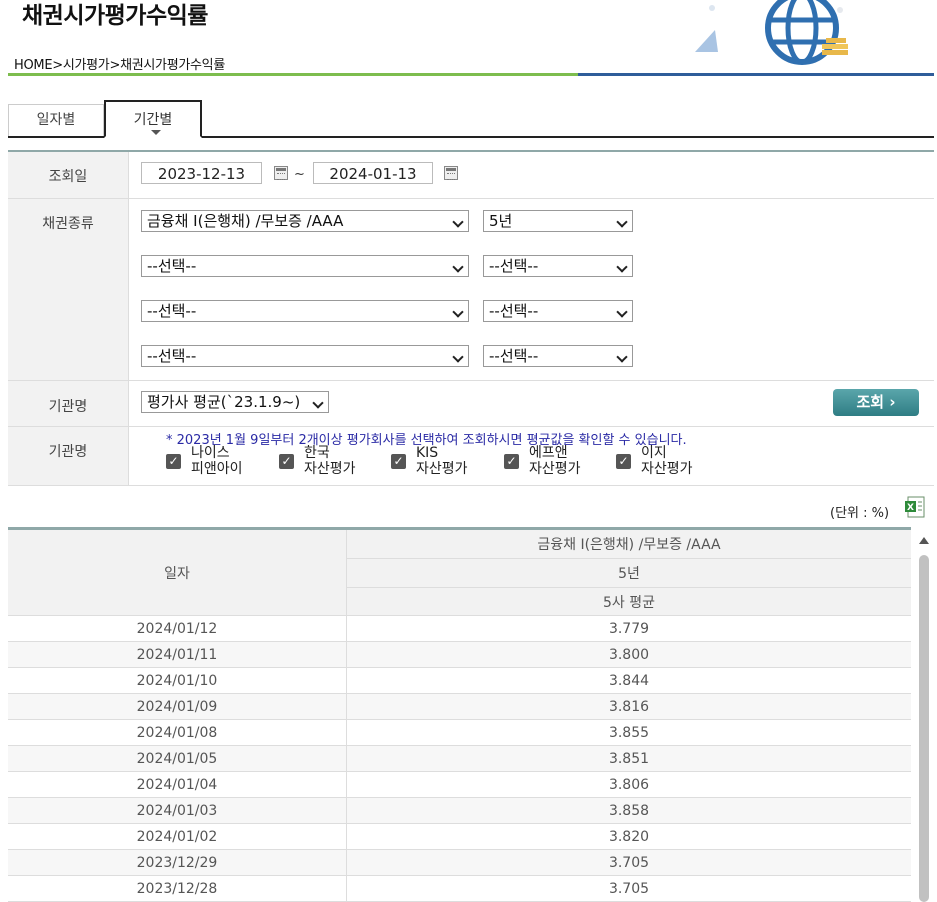 This screenshot has height=902, width=937. Describe the element at coordinates (177, 628) in the screenshot. I see `row-date: 2024/01/12` at that location.